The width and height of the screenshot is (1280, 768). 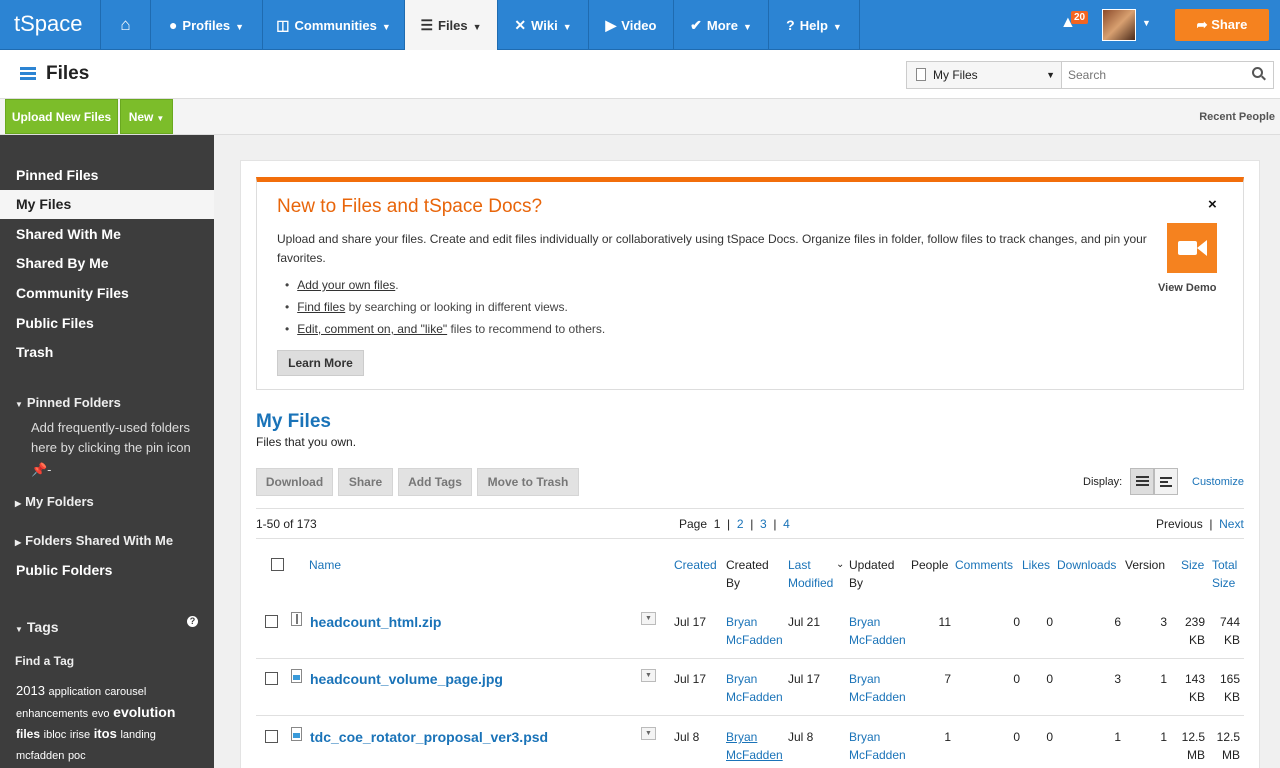 I want to click on page-link: 4, so click(x=786, y=524).